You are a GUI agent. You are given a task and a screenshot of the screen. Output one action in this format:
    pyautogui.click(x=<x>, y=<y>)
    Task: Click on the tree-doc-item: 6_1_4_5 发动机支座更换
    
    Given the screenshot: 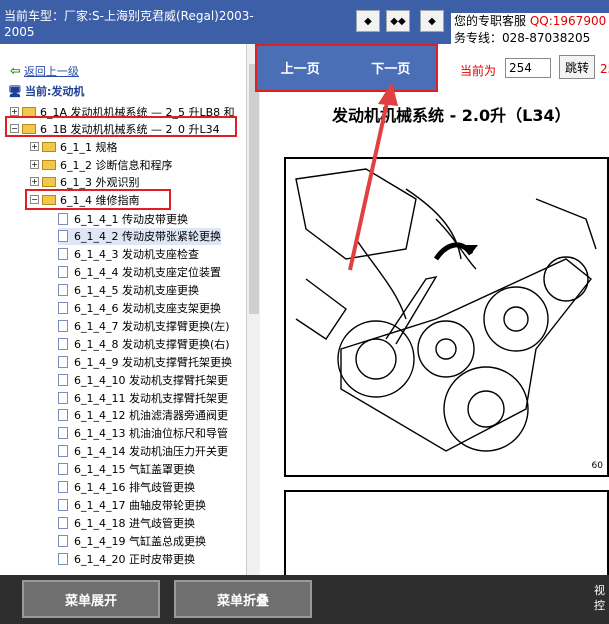 What is the action you would take?
    pyautogui.click(x=128, y=290)
    